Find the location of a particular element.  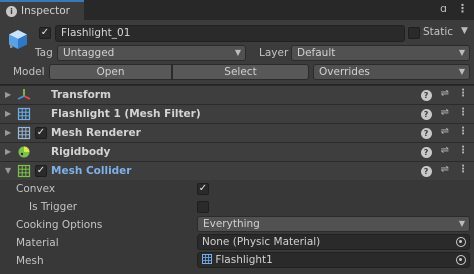

mesh-renderer-icon is located at coordinates (24, 133).